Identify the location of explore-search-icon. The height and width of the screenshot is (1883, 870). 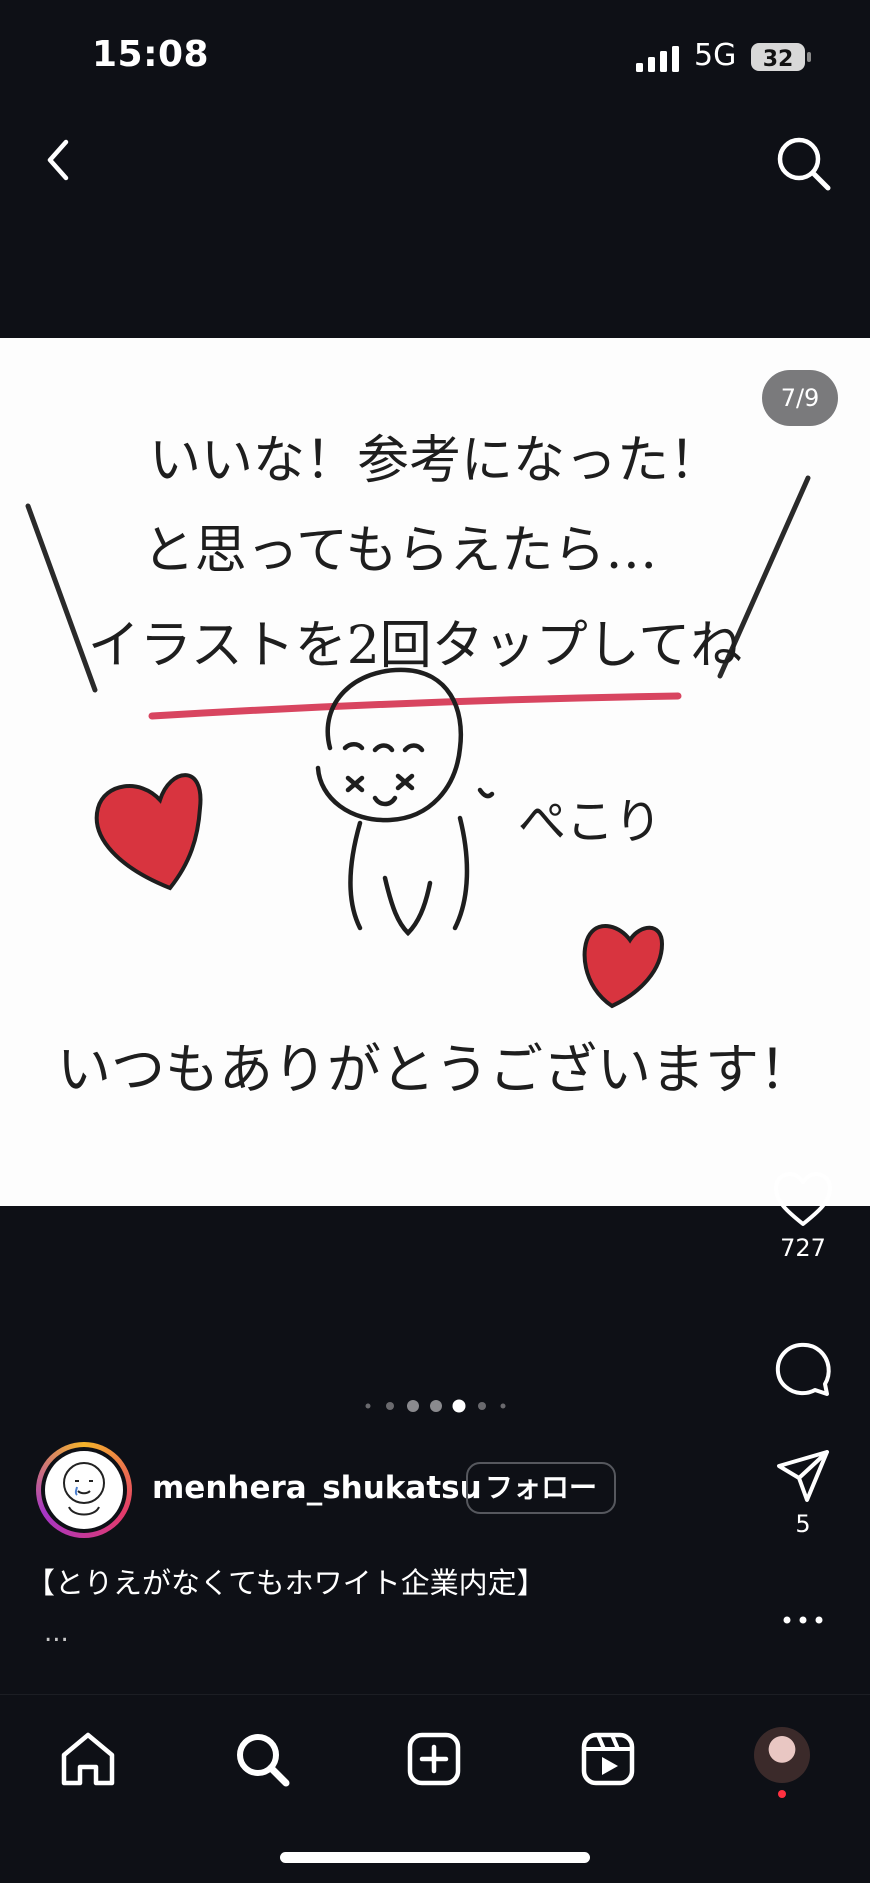
(262, 1759).